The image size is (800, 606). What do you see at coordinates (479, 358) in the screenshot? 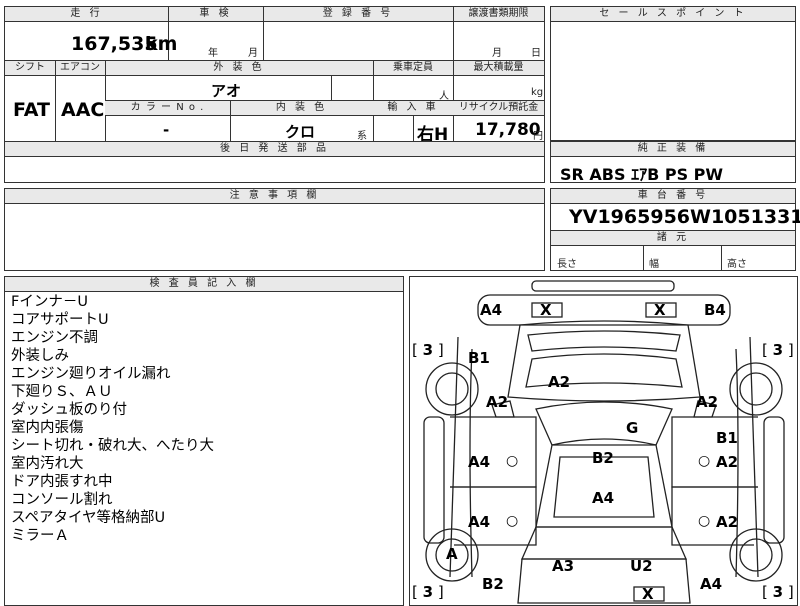
I see `damage-left-front-fender-top: B1` at bounding box center [479, 358].